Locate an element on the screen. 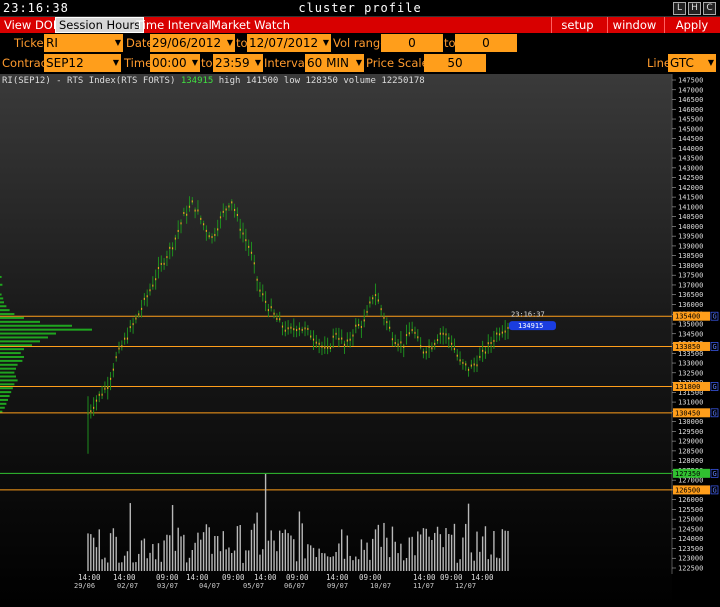 The width and height of the screenshot is (720, 607). price-tick-label: 124000 is located at coordinates (690, 539).